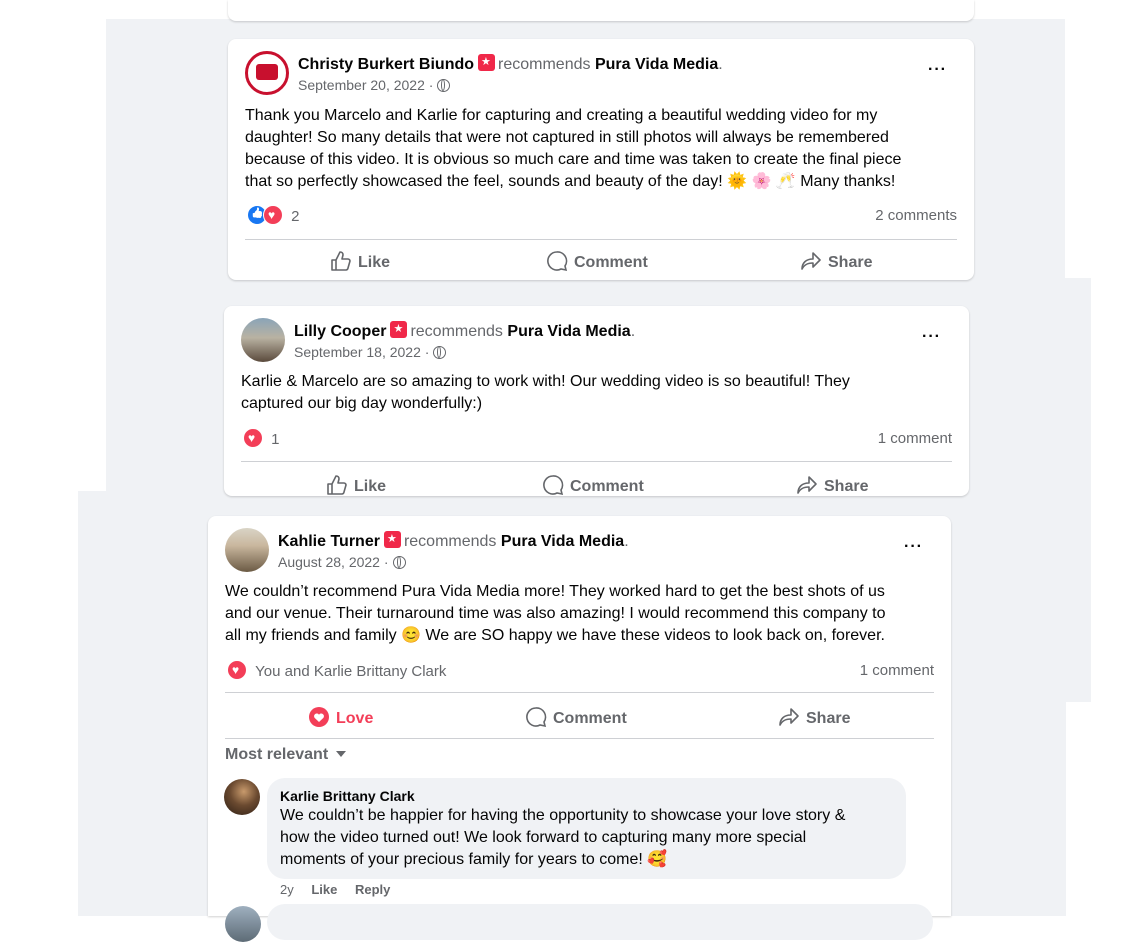 The width and height of the screenshot is (1146, 942). I want to click on commenter-avatar, so click(242, 797).